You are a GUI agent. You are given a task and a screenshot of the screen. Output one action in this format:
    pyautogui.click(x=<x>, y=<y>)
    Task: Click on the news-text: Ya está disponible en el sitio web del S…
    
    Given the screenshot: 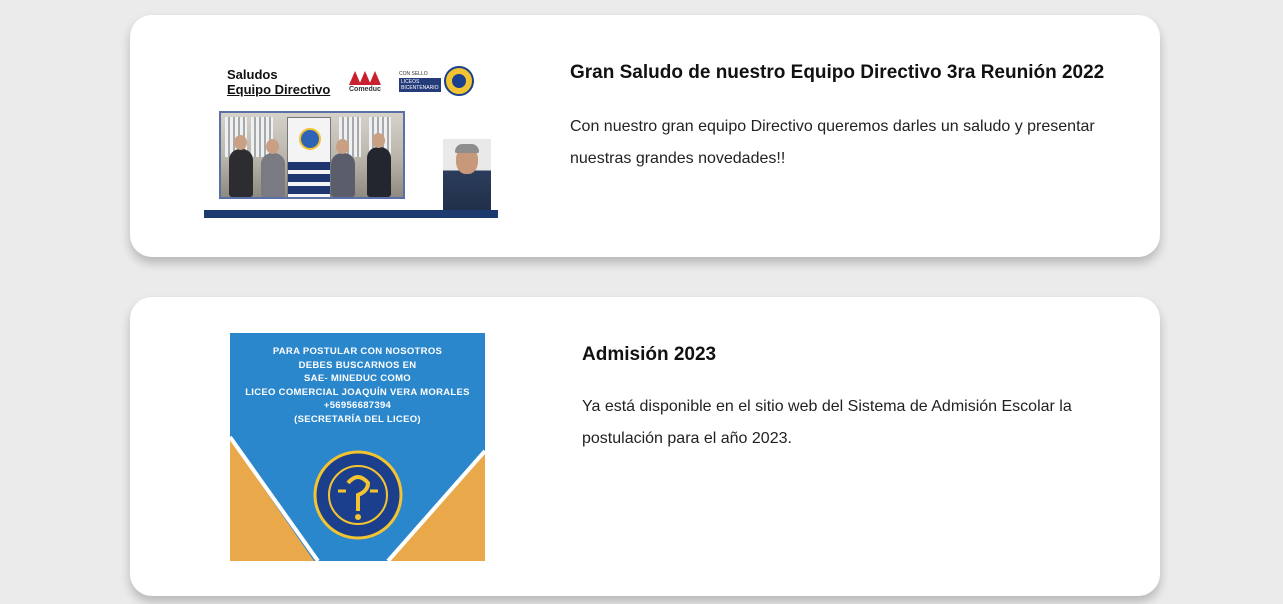 What is the action you would take?
    pyautogui.click(x=827, y=422)
    